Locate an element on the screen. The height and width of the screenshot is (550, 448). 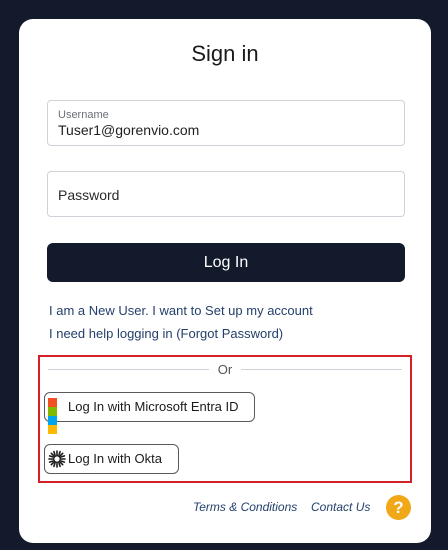
microsoft-entra-login-label: Log In with Microsoft Entra ID is located at coordinates (153, 406).